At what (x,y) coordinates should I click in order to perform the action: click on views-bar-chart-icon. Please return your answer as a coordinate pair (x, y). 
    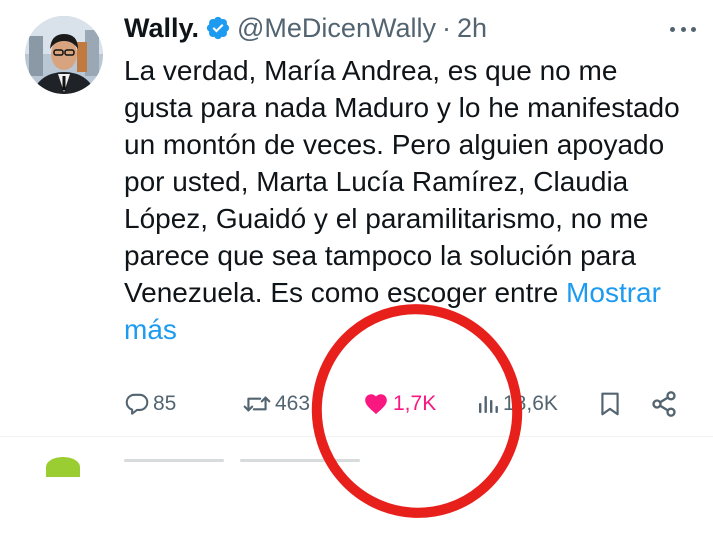
    Looking at the image, I should click on (488, 404).